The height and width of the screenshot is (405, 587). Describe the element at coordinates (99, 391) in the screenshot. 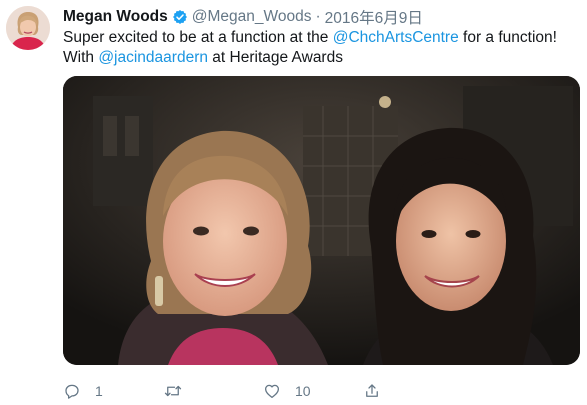

I see `reply-count: 1` at that location.